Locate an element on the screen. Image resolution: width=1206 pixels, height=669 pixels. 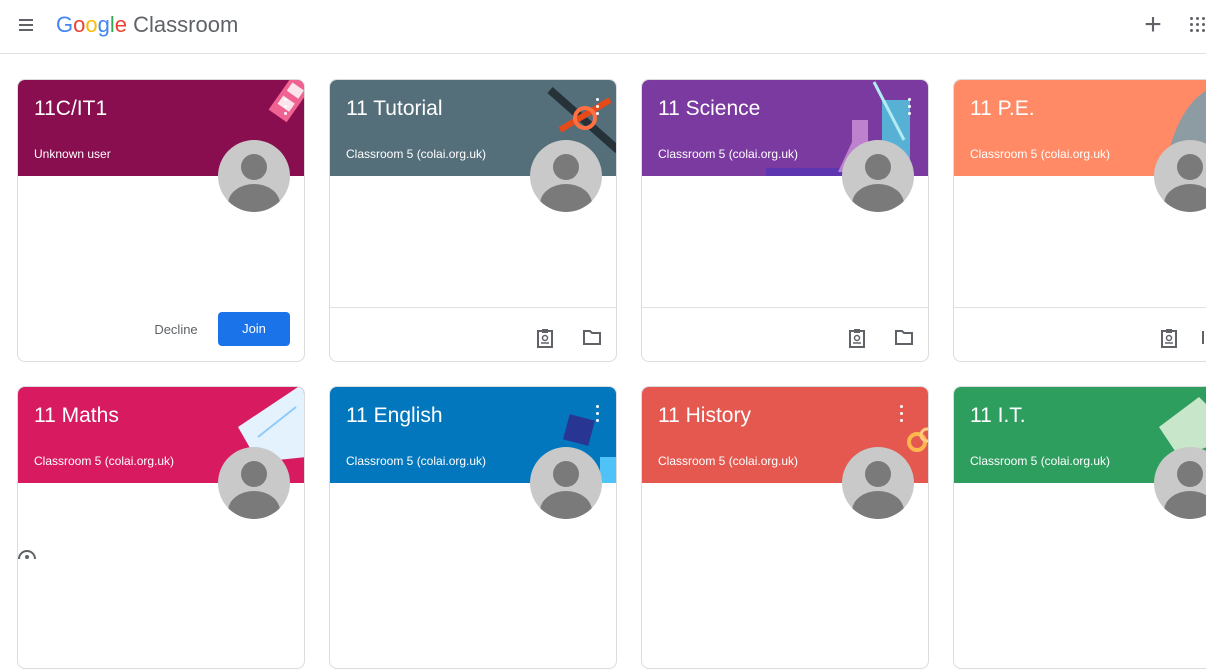
class-title: 11 Science is located at coordinates (709, 109).